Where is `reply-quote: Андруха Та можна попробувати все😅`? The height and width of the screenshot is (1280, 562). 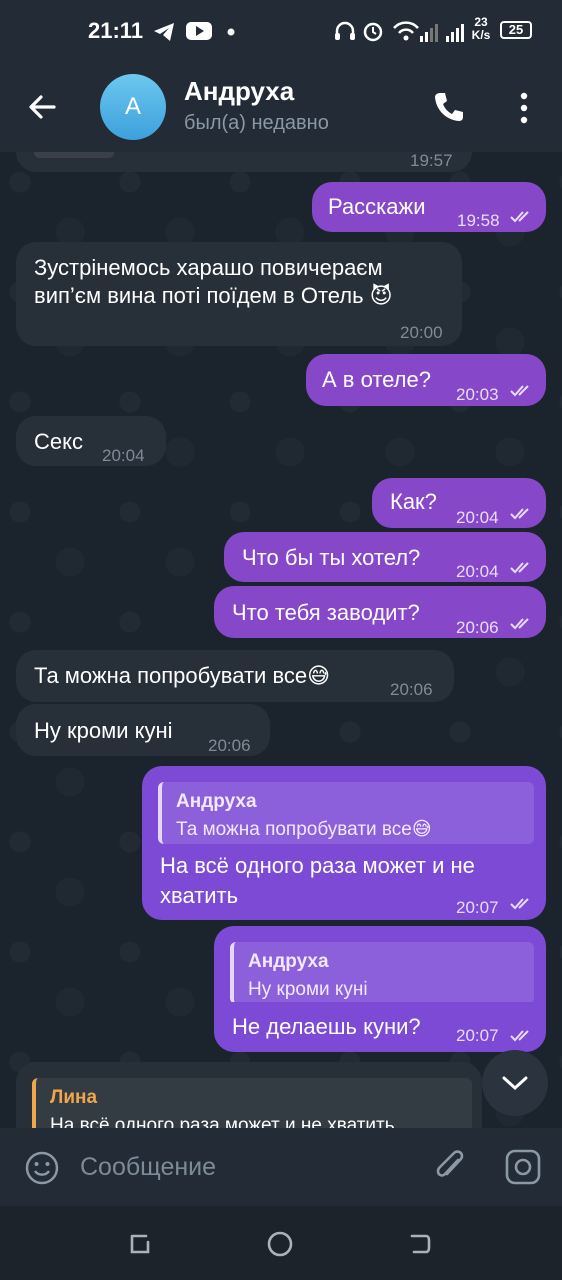
reply-quote: Андруха Та можна попробувати все😅 is located at coordinates (346, 813).